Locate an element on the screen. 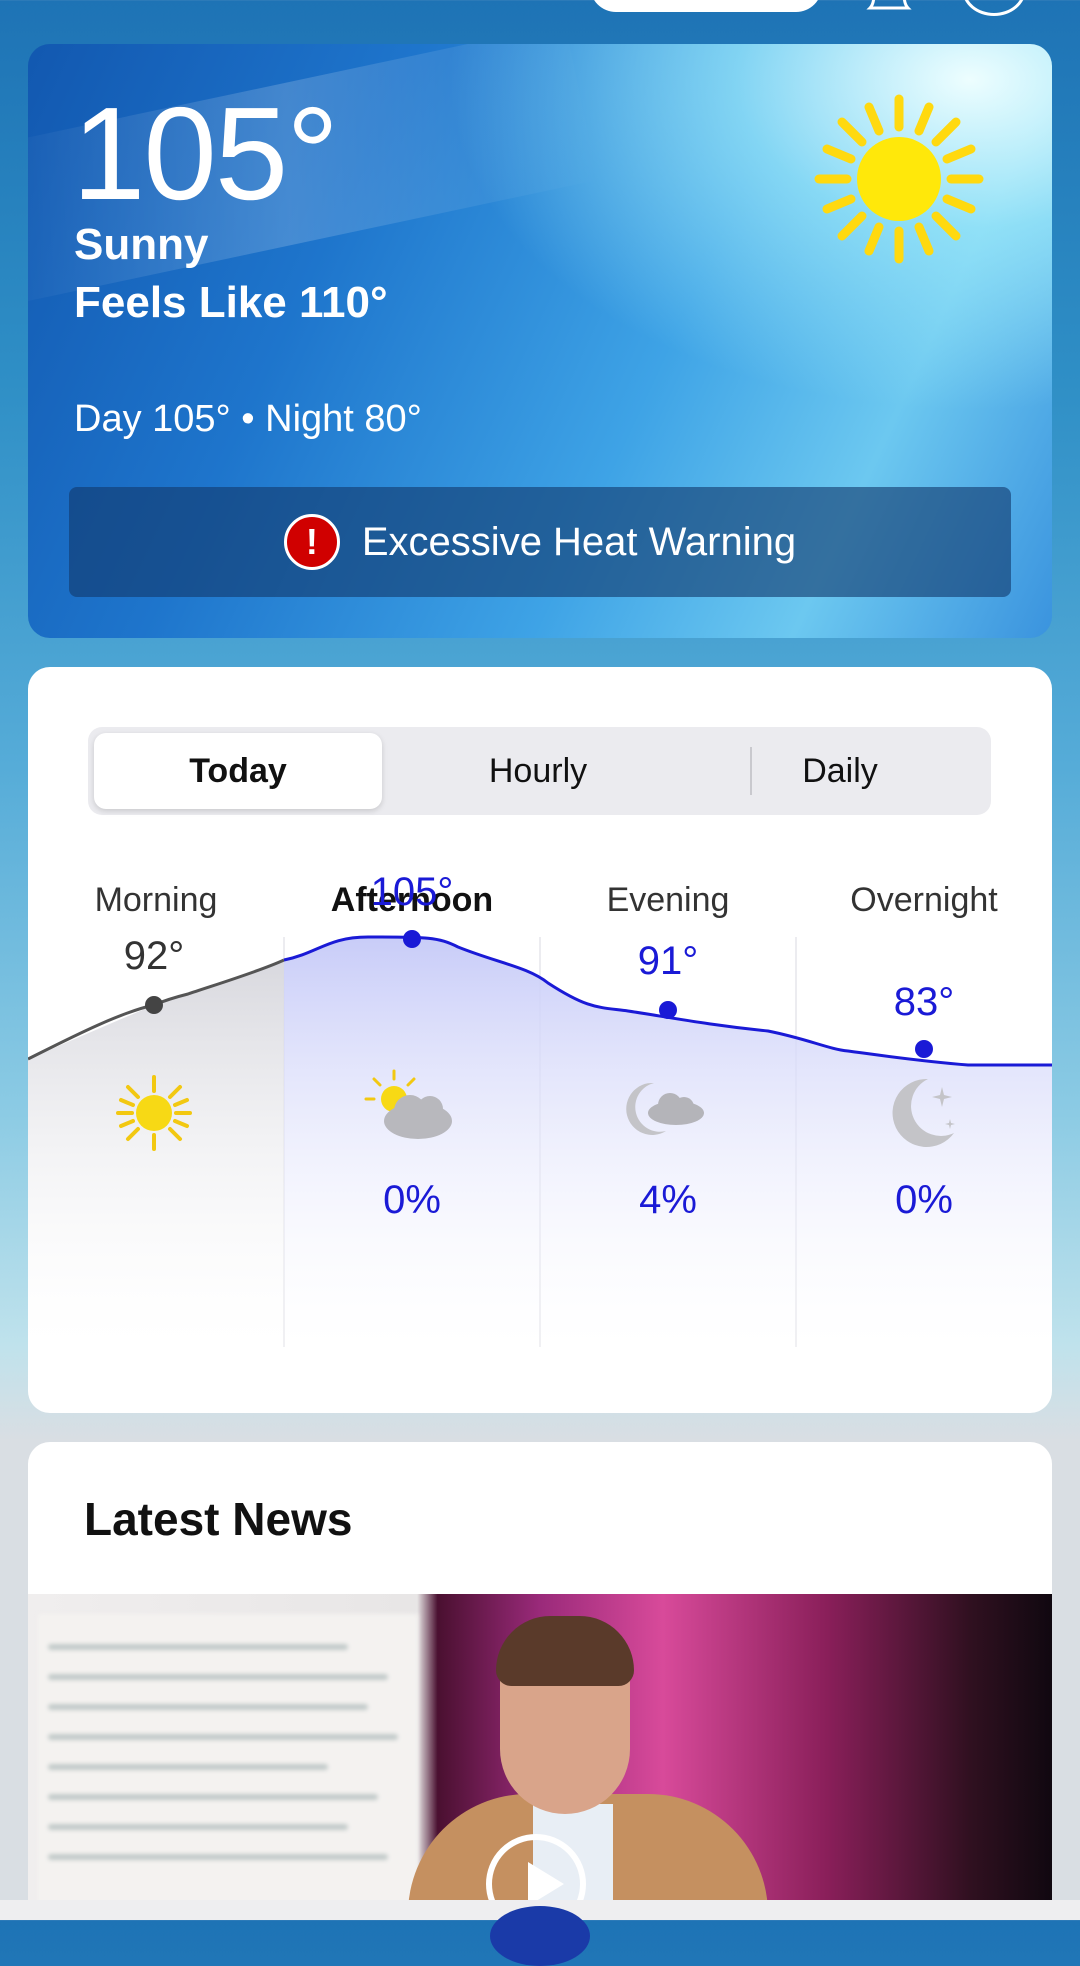 Image resolution: width=1080 pixels, height=1966 pixels. top-bar is located at coordinates (540, 15).